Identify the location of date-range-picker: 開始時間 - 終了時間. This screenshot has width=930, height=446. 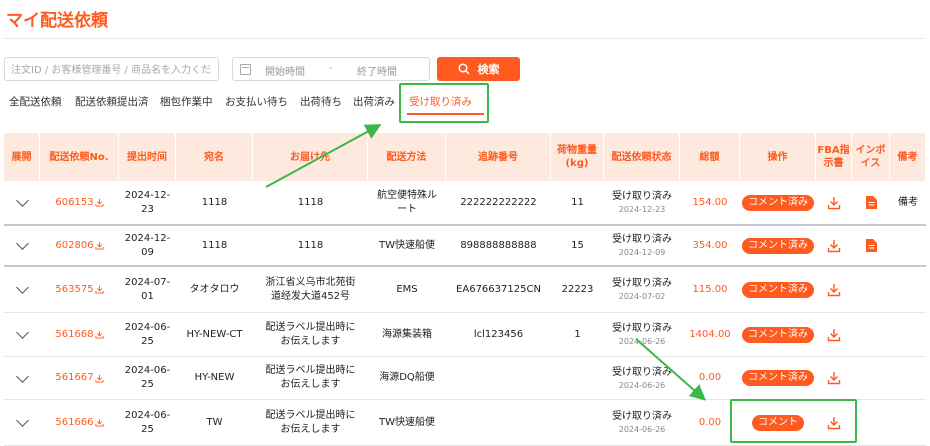
(331, 69).